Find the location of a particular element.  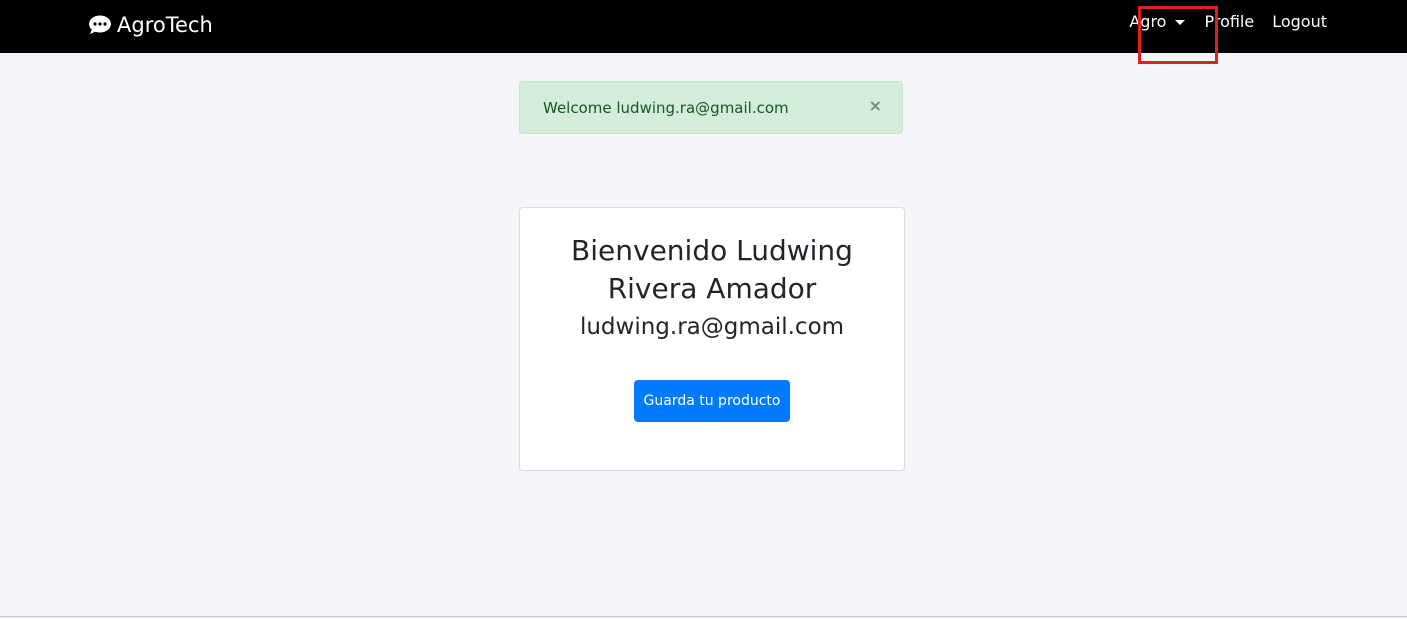

welcome-alert: Welcome ludwing.ra@gmail.com × is located at coordinates (711, 107).